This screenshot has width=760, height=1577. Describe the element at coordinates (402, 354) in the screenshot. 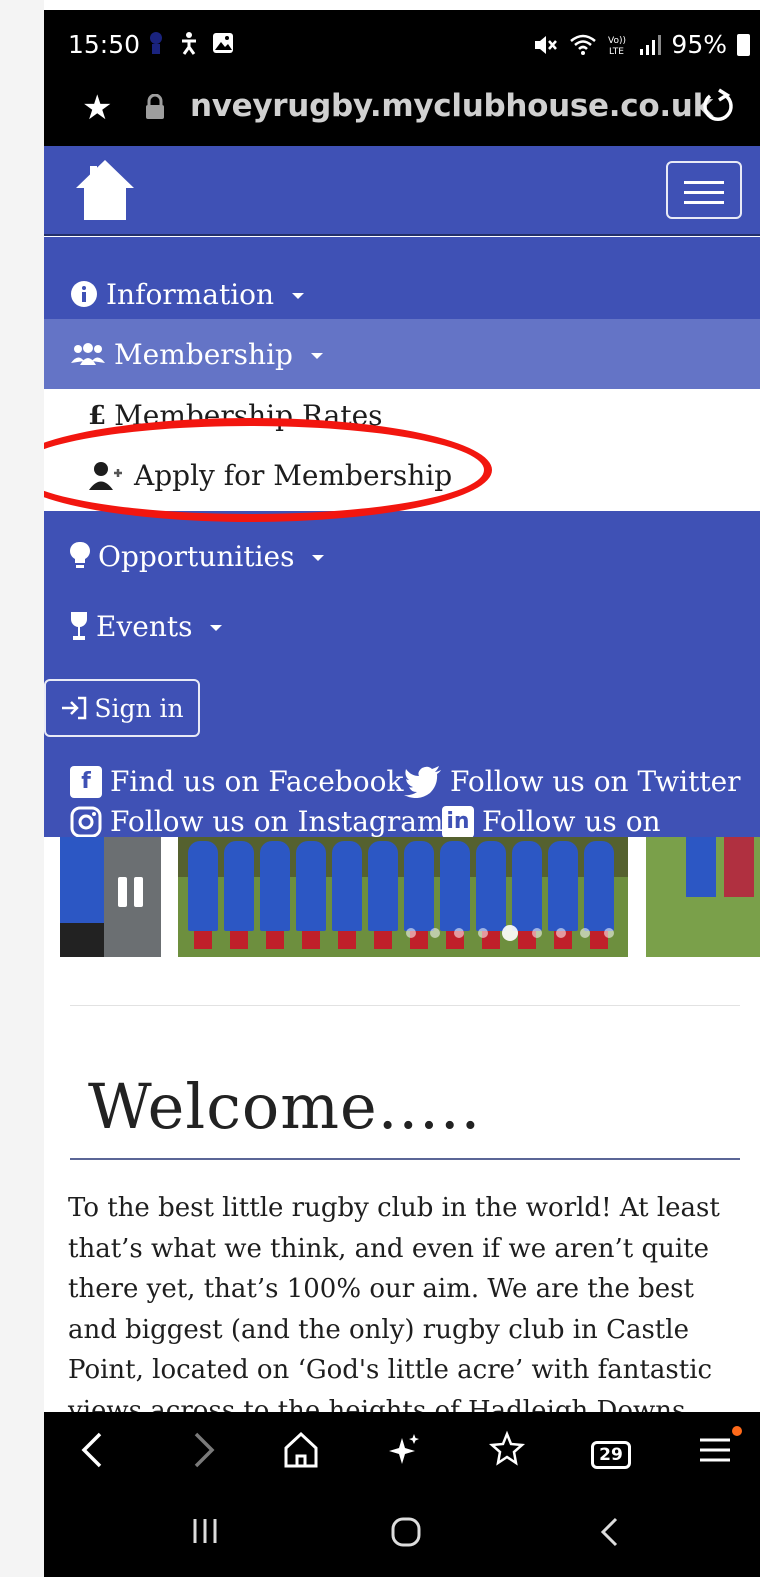

I see `nav-item-membership: Membership` at that location.